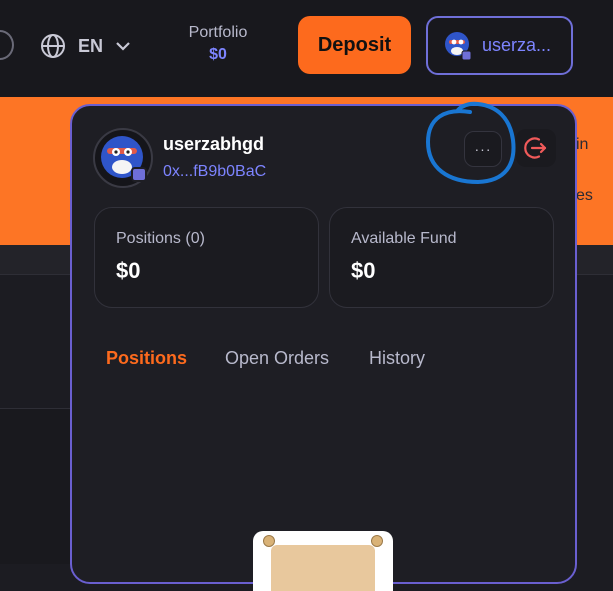 The height and width of the screenshot is (591, 613). I want to click on more-options-button: ···, so click(483, 149).